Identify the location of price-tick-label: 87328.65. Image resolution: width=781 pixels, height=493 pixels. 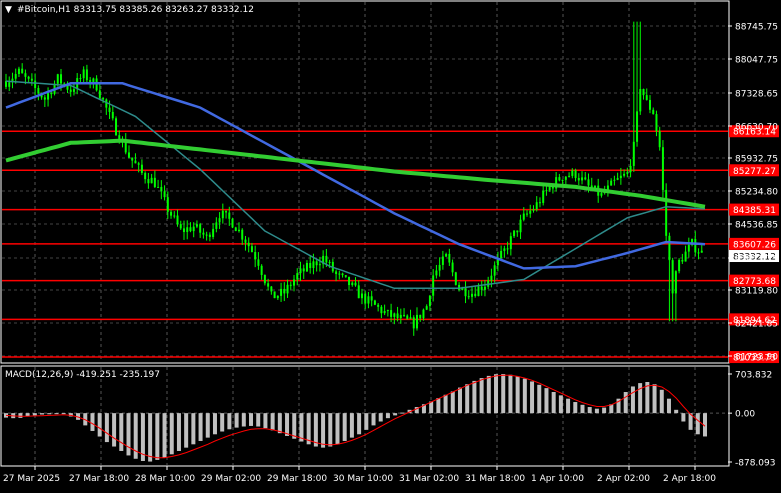
(756, 95).